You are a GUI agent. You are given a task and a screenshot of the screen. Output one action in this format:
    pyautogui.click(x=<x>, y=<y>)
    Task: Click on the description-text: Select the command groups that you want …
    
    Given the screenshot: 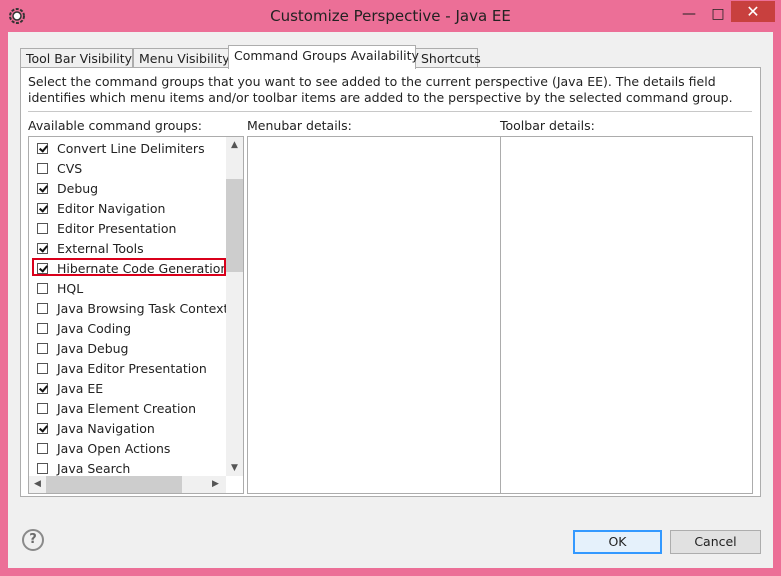 What is the action you would take?
    pyautogui.click(x=380, y=89)
    